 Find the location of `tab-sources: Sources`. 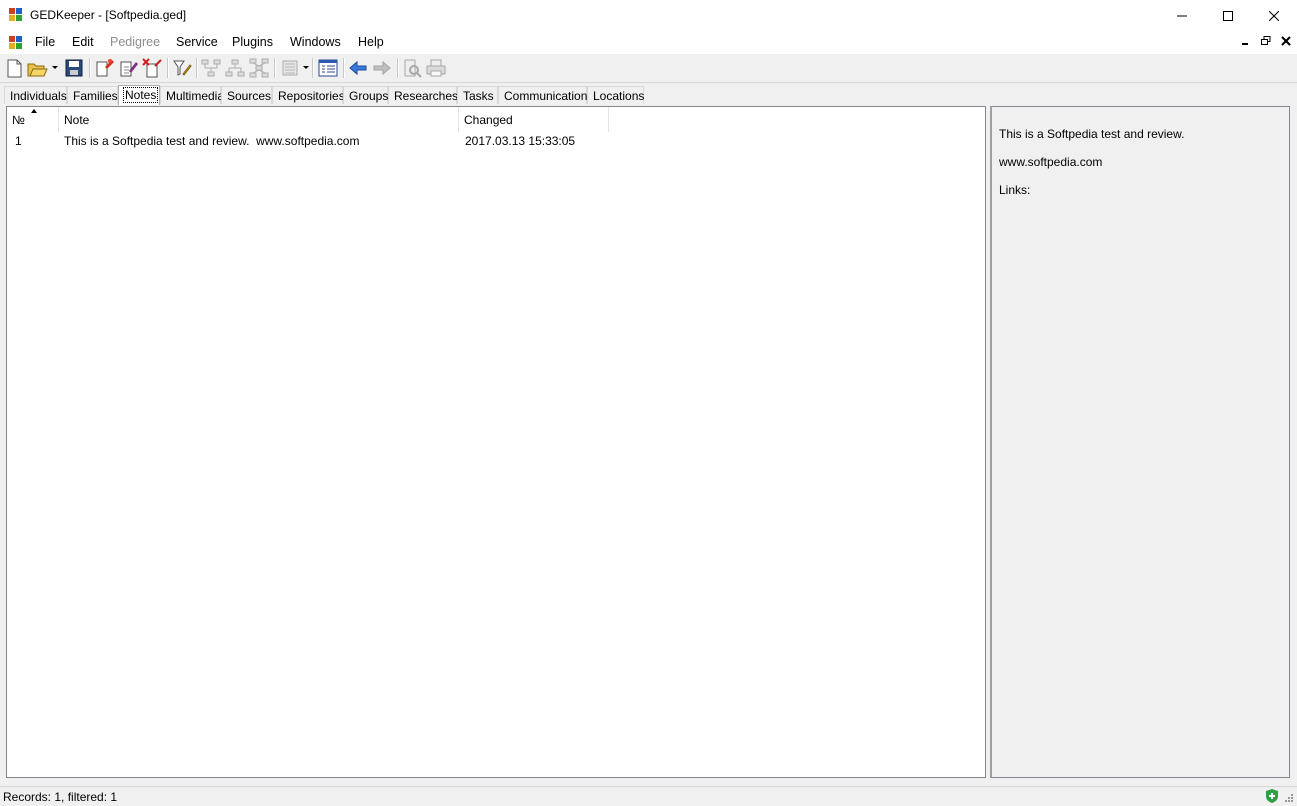

tab-sources: Sources is located at coordinates (246, 95).